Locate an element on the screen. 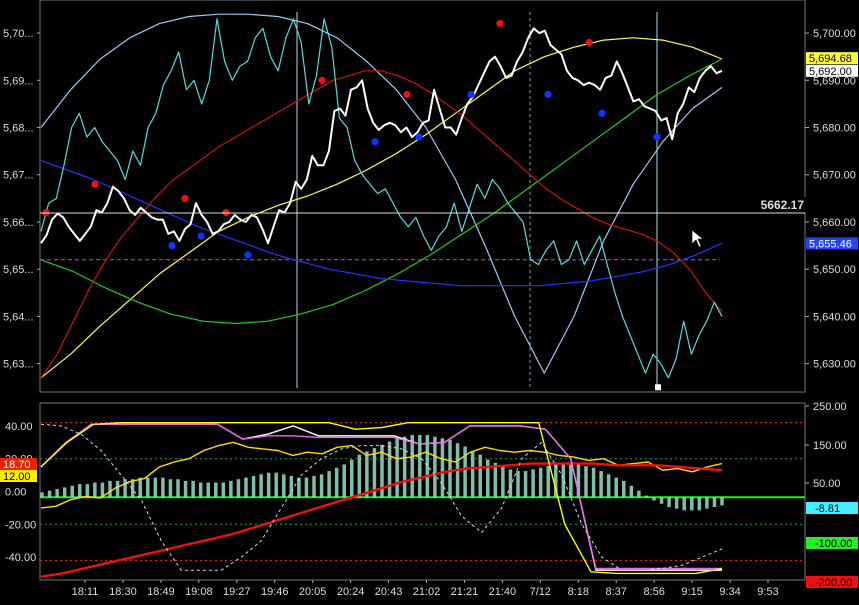 This screenshot has height=605, width=859. time-axis-label: 9:34 is located at coordinates (729, 592).